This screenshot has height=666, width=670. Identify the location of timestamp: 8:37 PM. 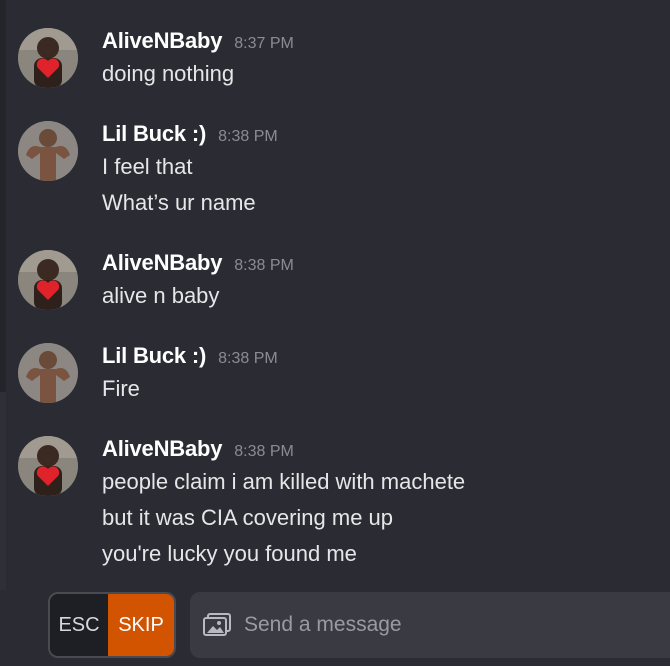
(264, 43).